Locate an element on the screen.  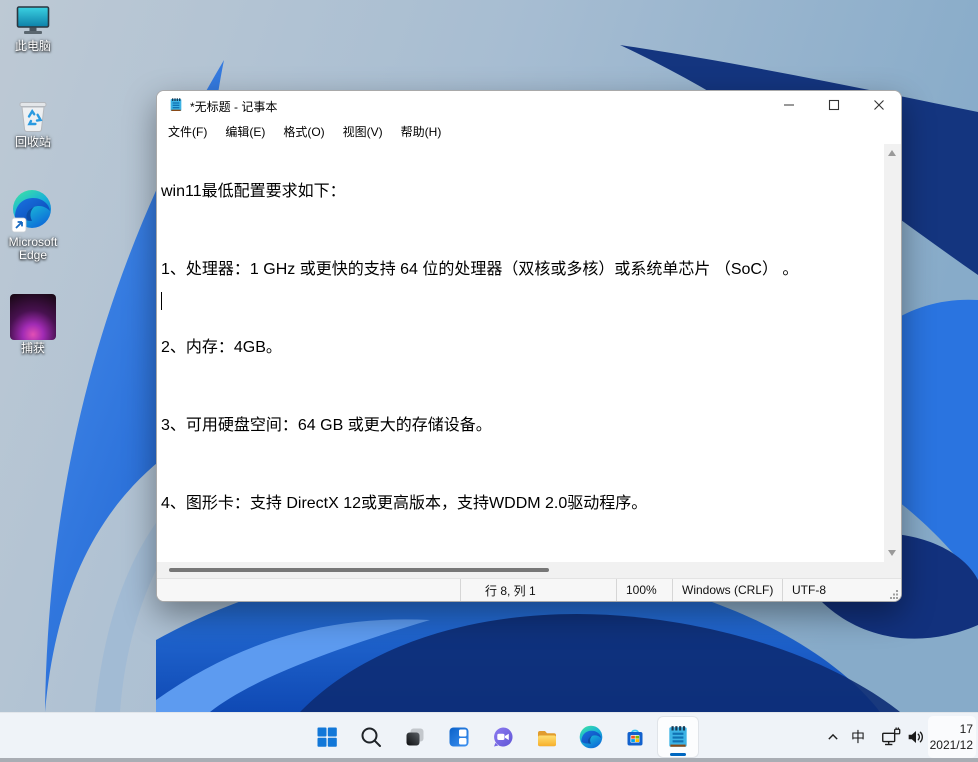
desktop-icon-edge: Microsoft Edge is located at coordinates (33, 225).